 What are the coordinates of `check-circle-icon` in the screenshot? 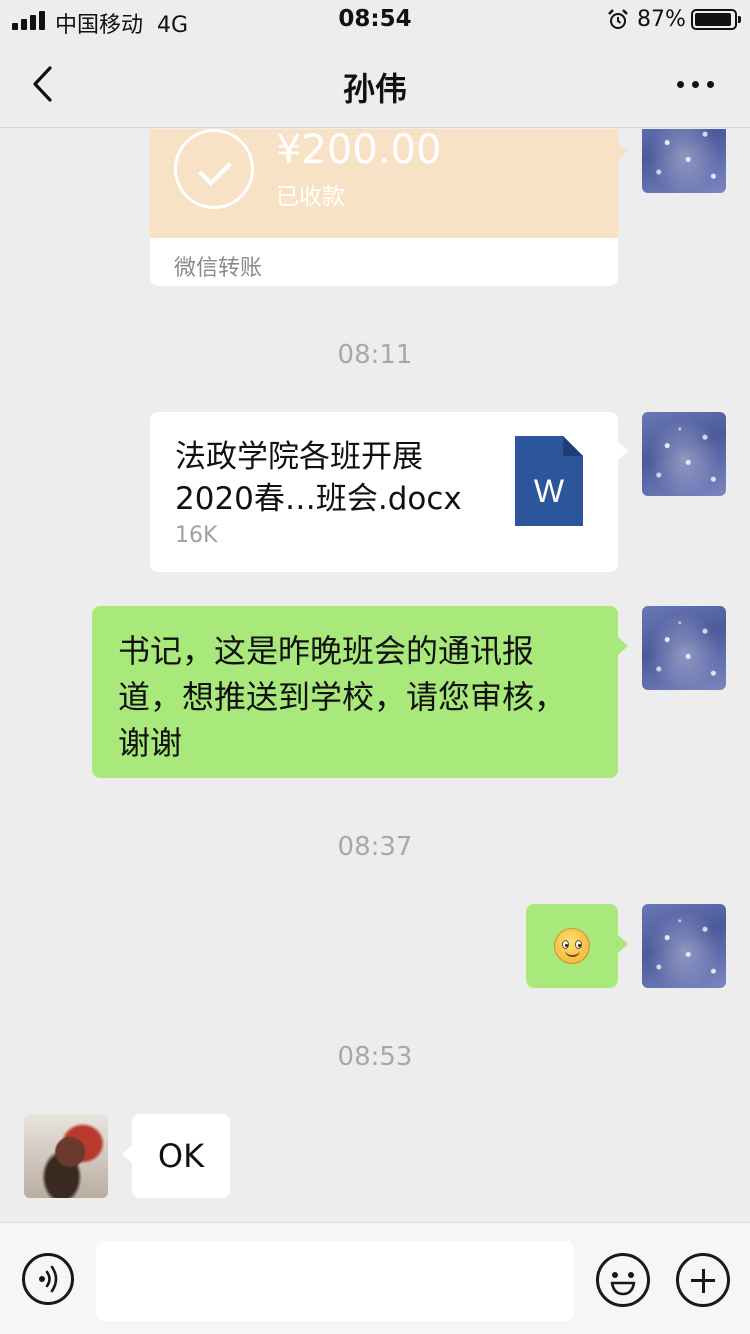 It's located at (214, 169).